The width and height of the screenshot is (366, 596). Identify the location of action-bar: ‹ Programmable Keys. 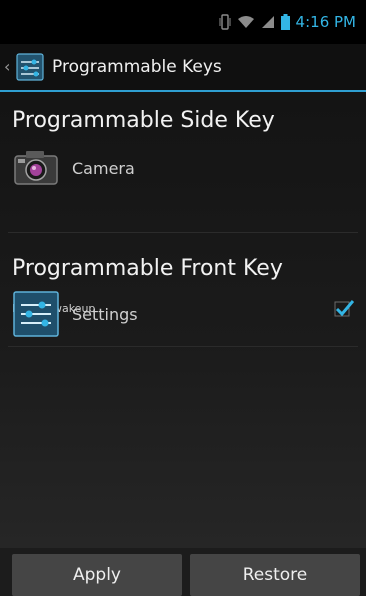
(183, 67).